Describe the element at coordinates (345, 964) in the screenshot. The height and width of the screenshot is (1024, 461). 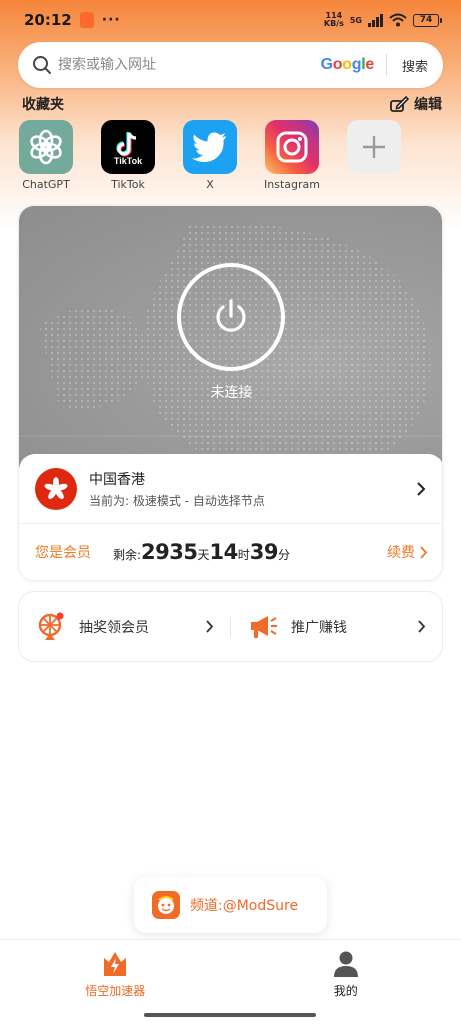
I see `person-icon` at that location.